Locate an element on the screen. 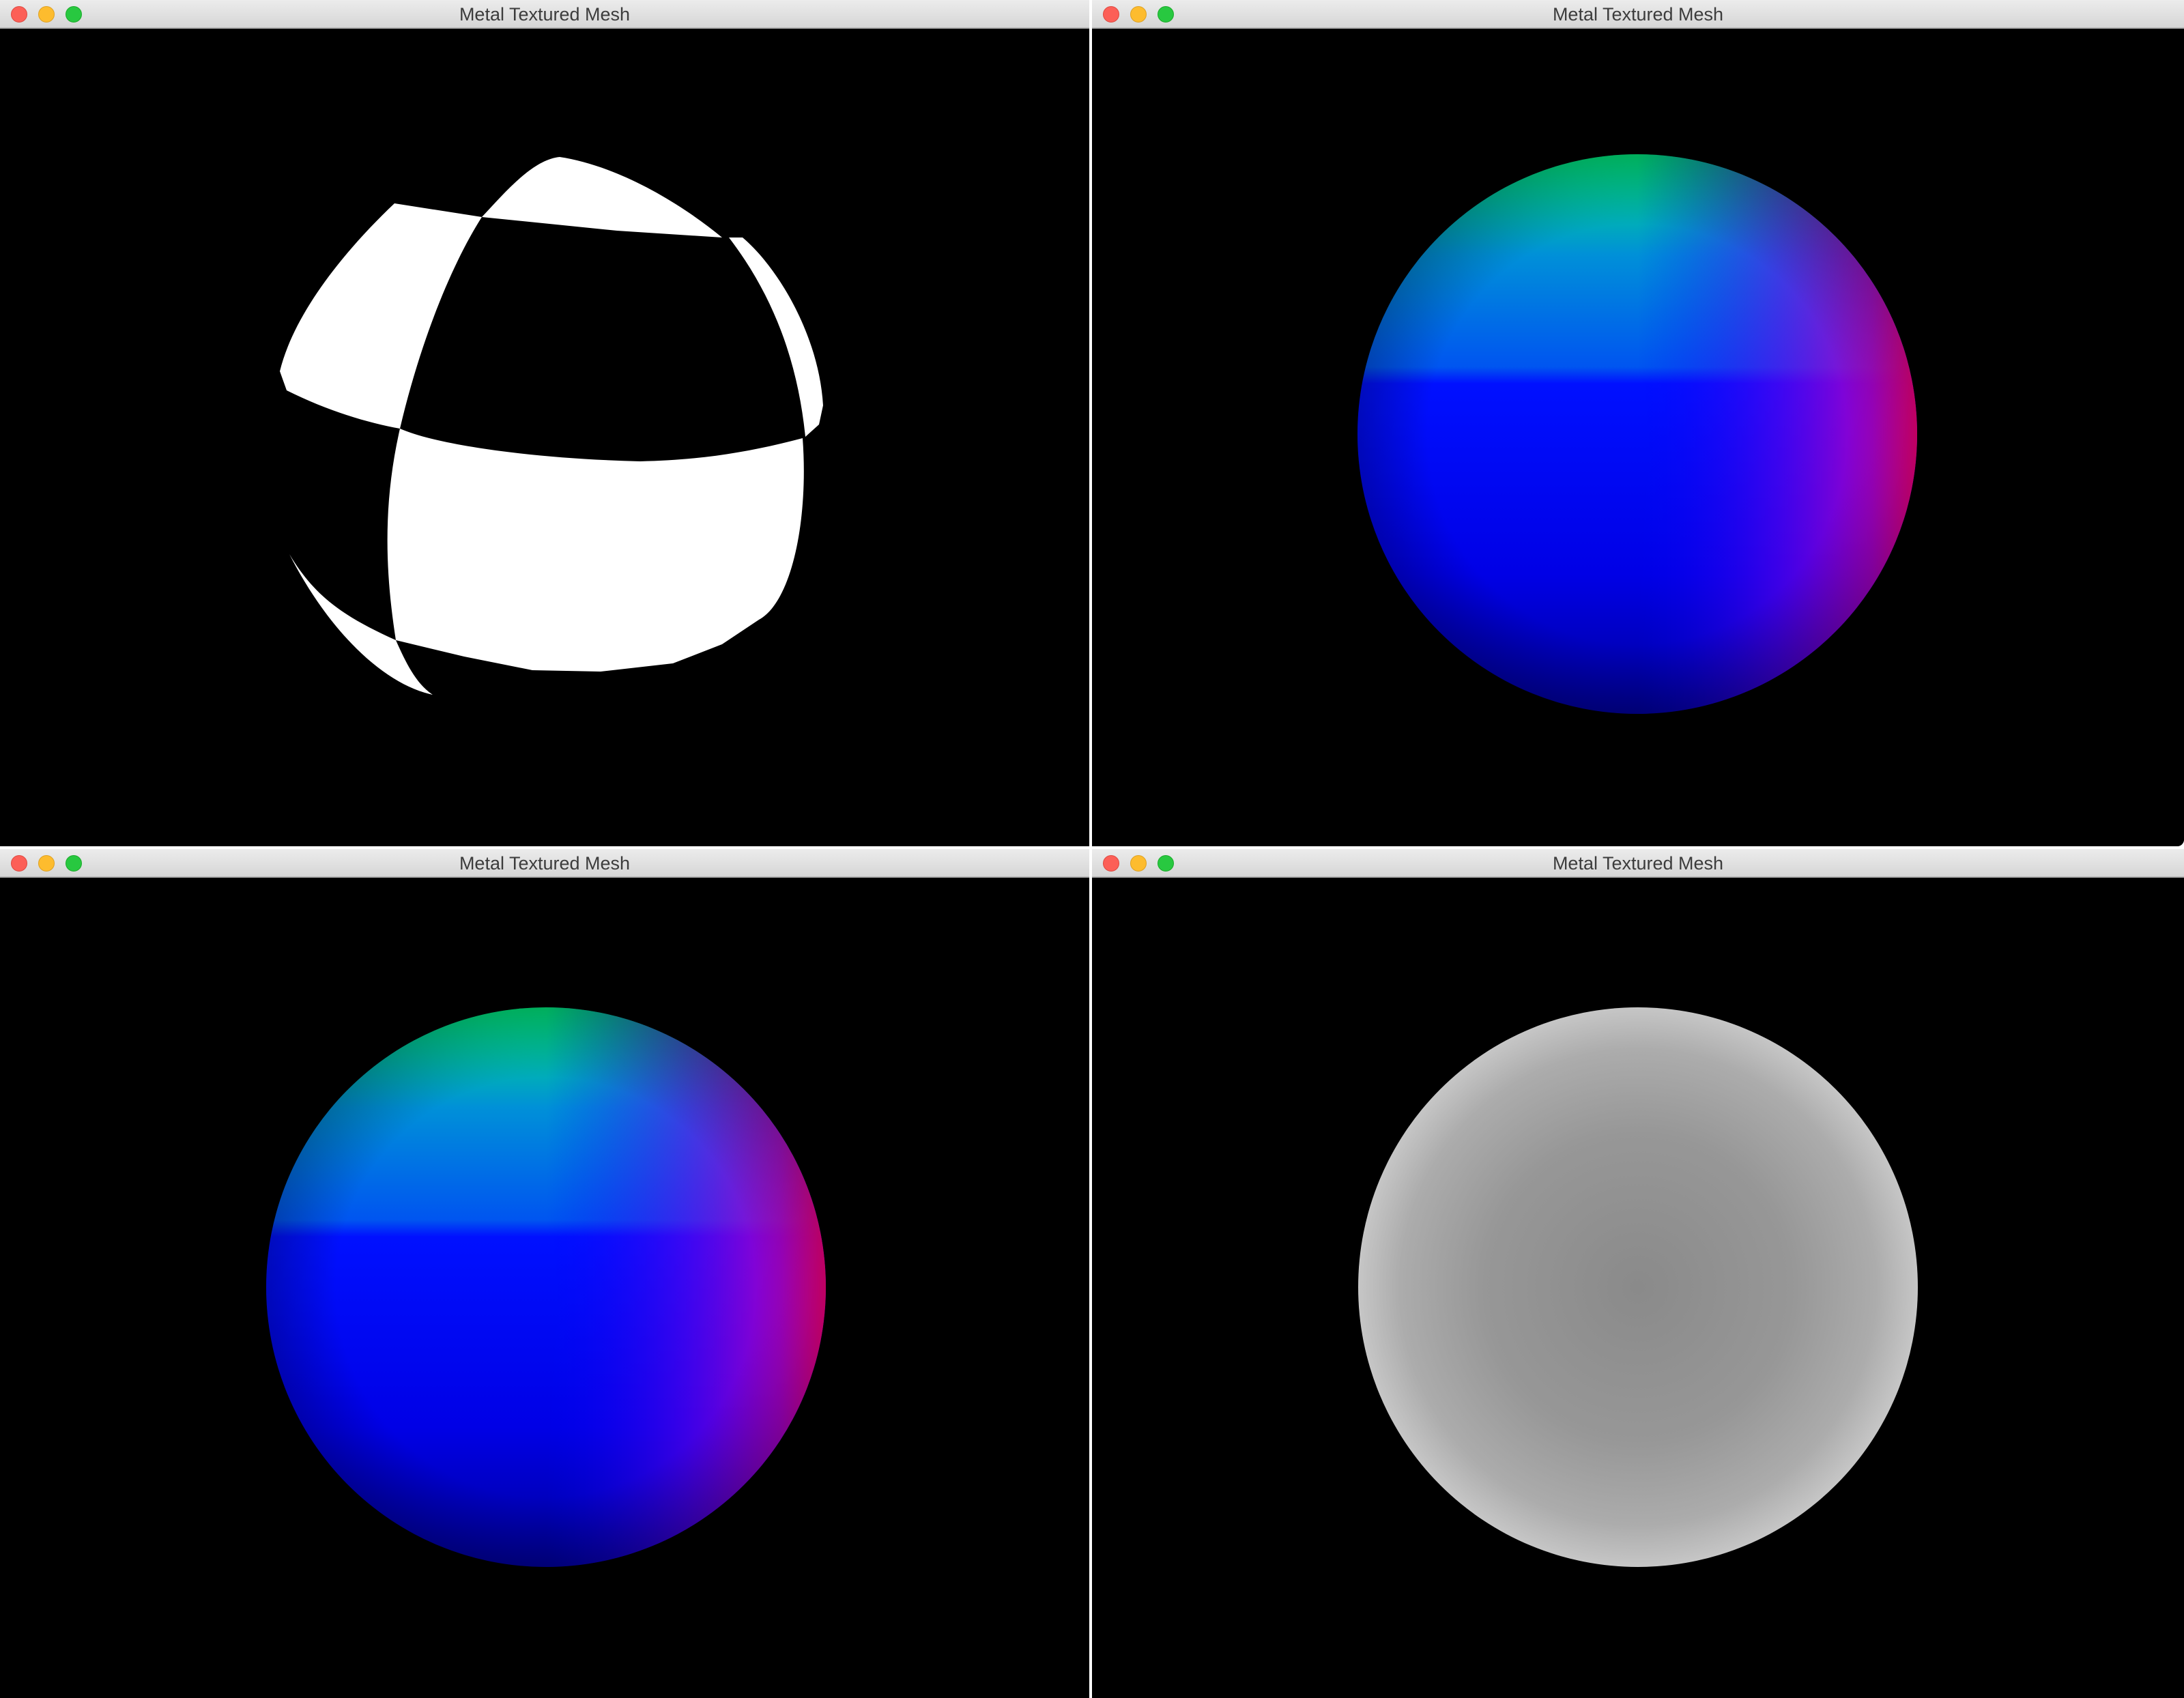  checker-patch-bottom-center is located at coordinates (595, 550).